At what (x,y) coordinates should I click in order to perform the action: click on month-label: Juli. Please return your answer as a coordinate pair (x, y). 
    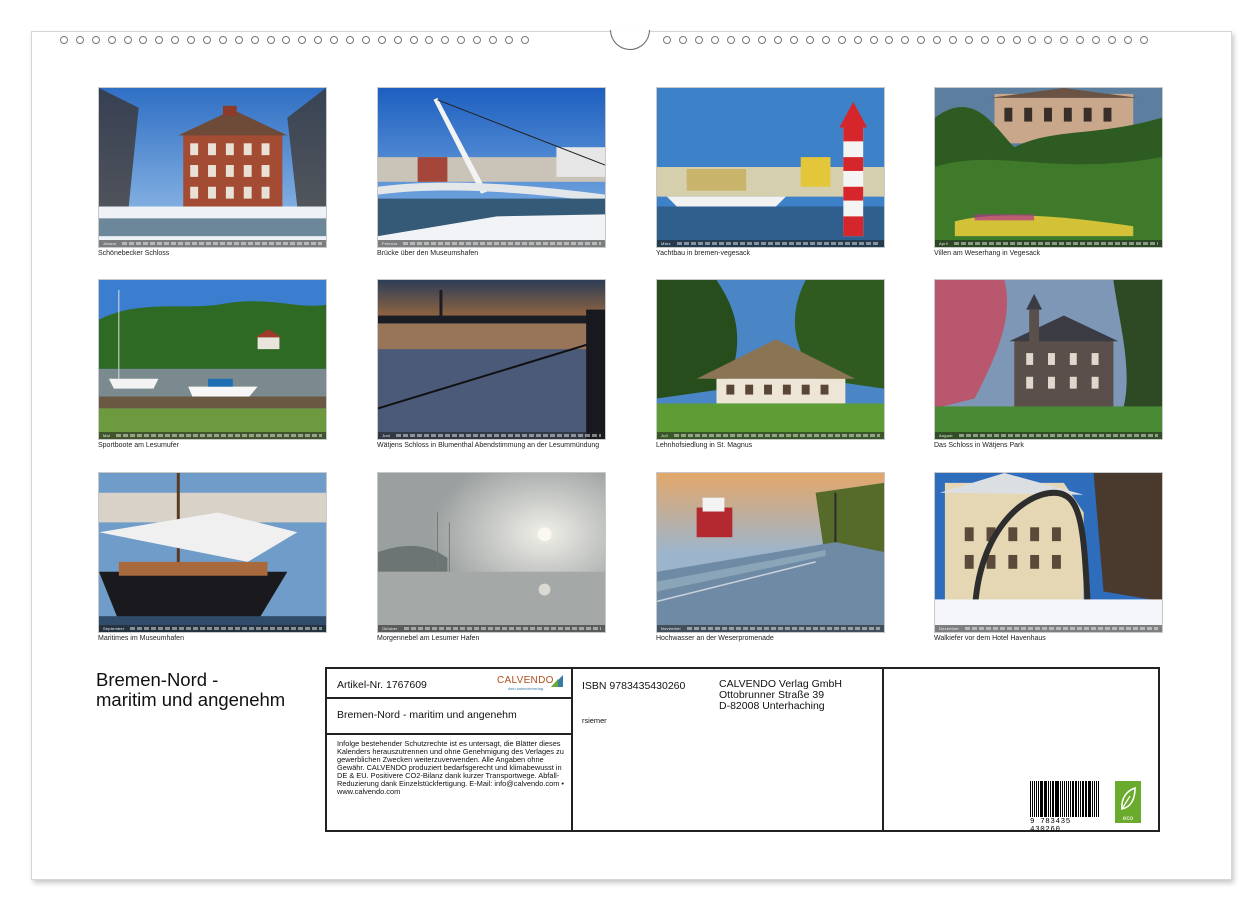
    Looking at the image, I should click on (664, 435).